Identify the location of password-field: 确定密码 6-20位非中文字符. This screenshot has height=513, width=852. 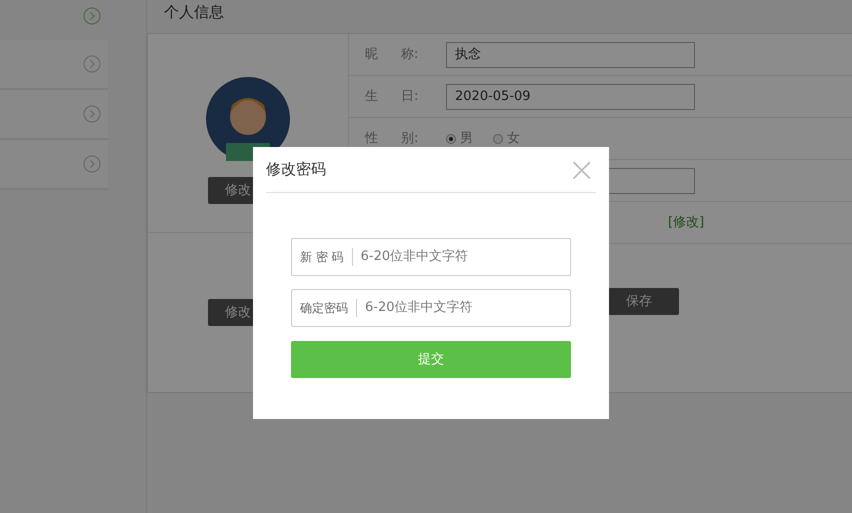
(431, 308).